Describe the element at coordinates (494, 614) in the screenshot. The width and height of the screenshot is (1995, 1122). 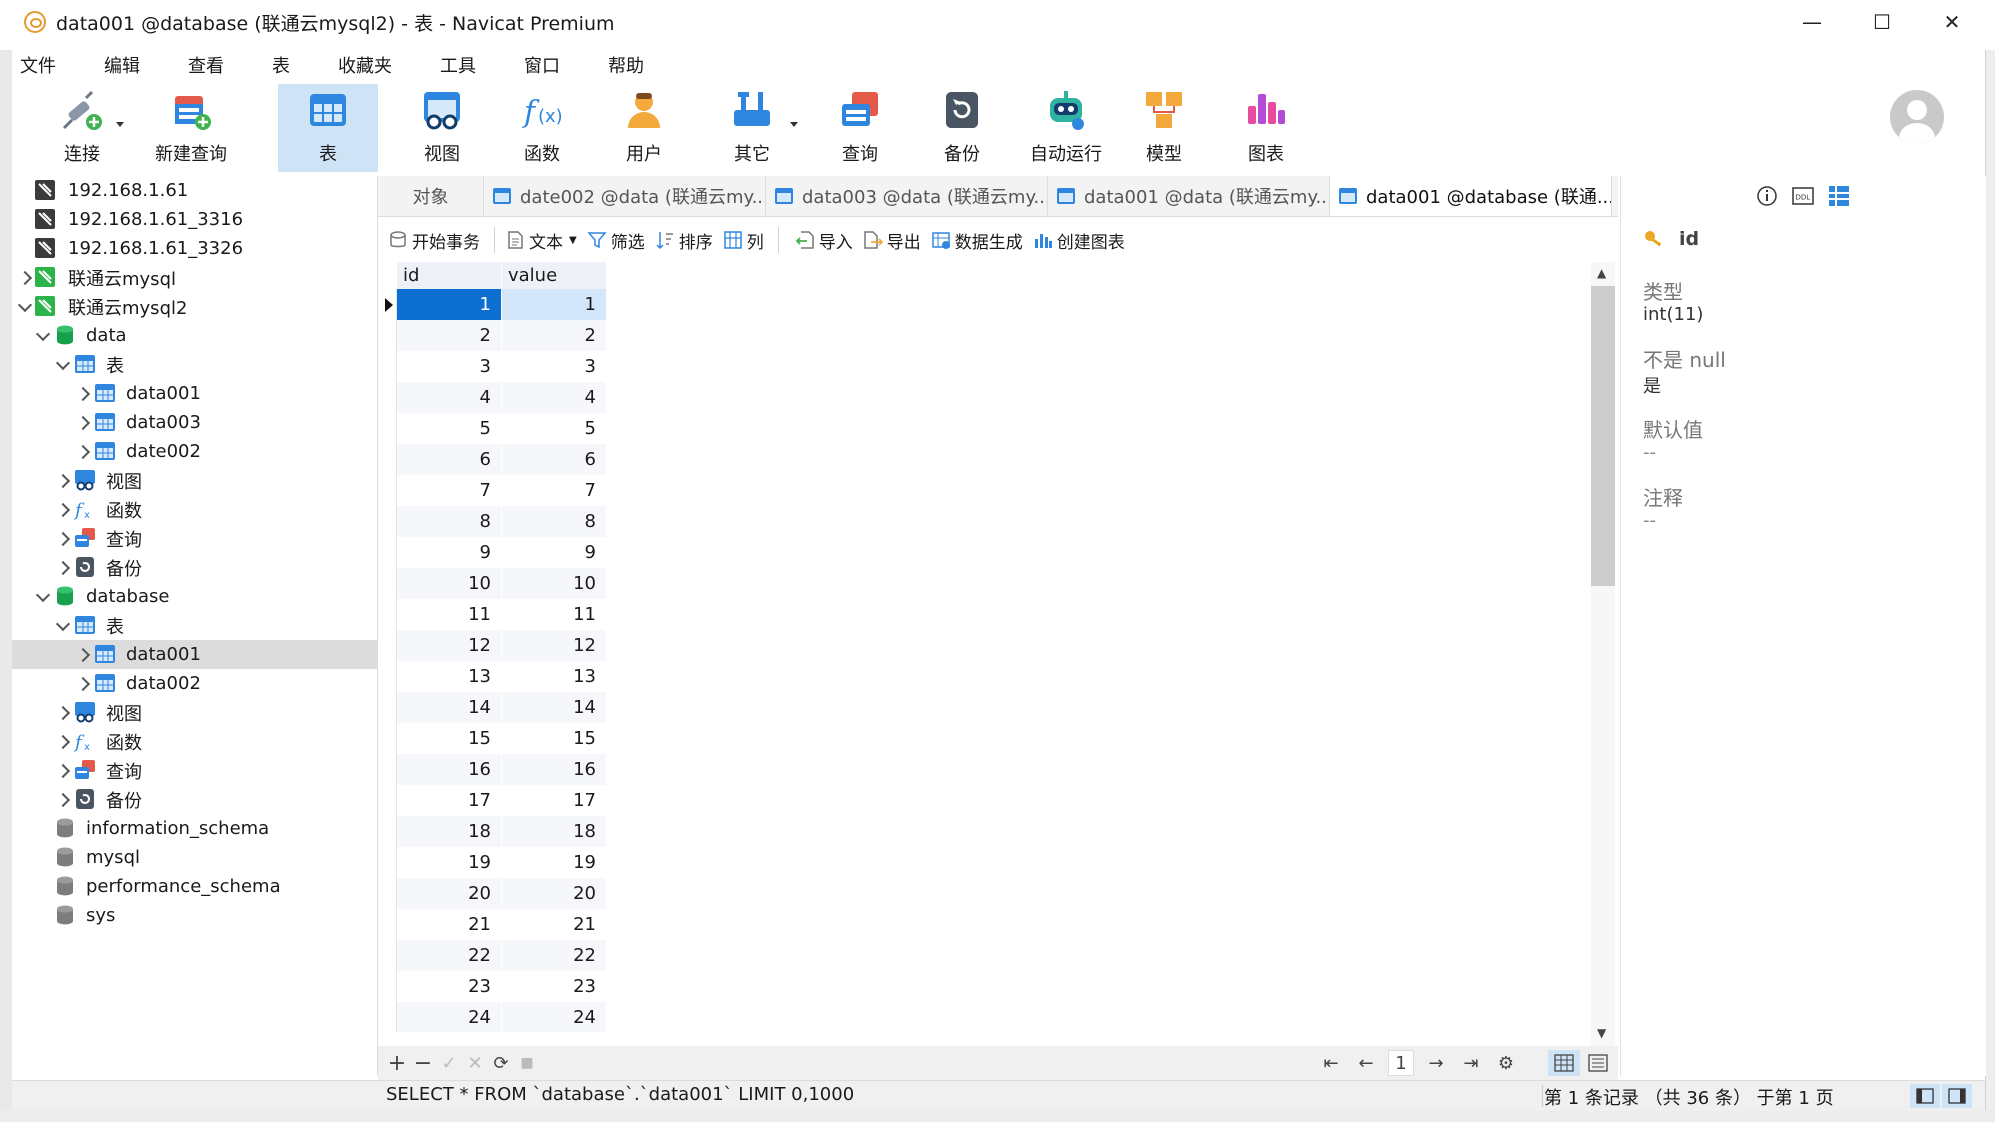
I see `table-row: 11 11` at that location.